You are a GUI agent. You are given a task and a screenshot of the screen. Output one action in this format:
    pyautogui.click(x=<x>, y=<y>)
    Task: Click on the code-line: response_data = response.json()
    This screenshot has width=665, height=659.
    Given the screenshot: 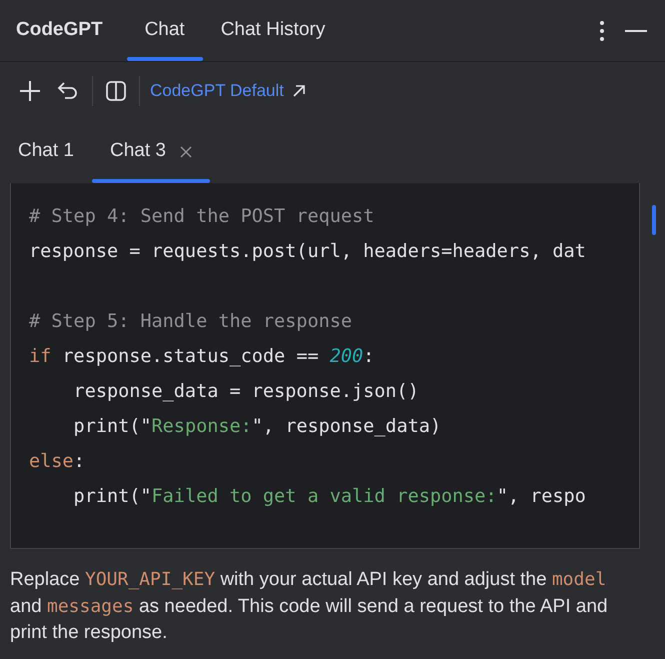 What is the action you would take?
    pyautogui.click(x=246, y=392)
    